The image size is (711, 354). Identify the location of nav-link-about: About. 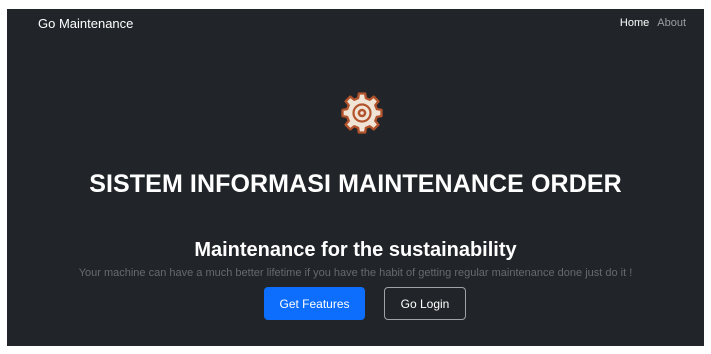
(671, 23).